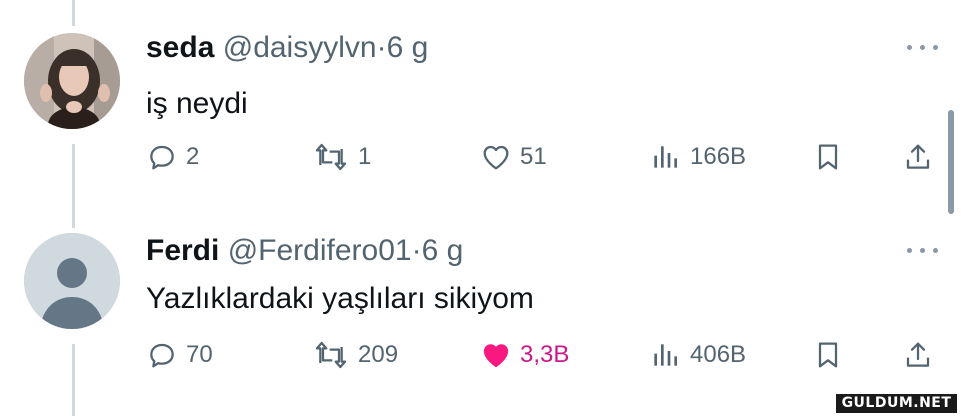 This screenshot has height=416, width=961. I want to click on tweet-text: Yazlıklardaki yaşlıları sikiyom, so click(340, 298).